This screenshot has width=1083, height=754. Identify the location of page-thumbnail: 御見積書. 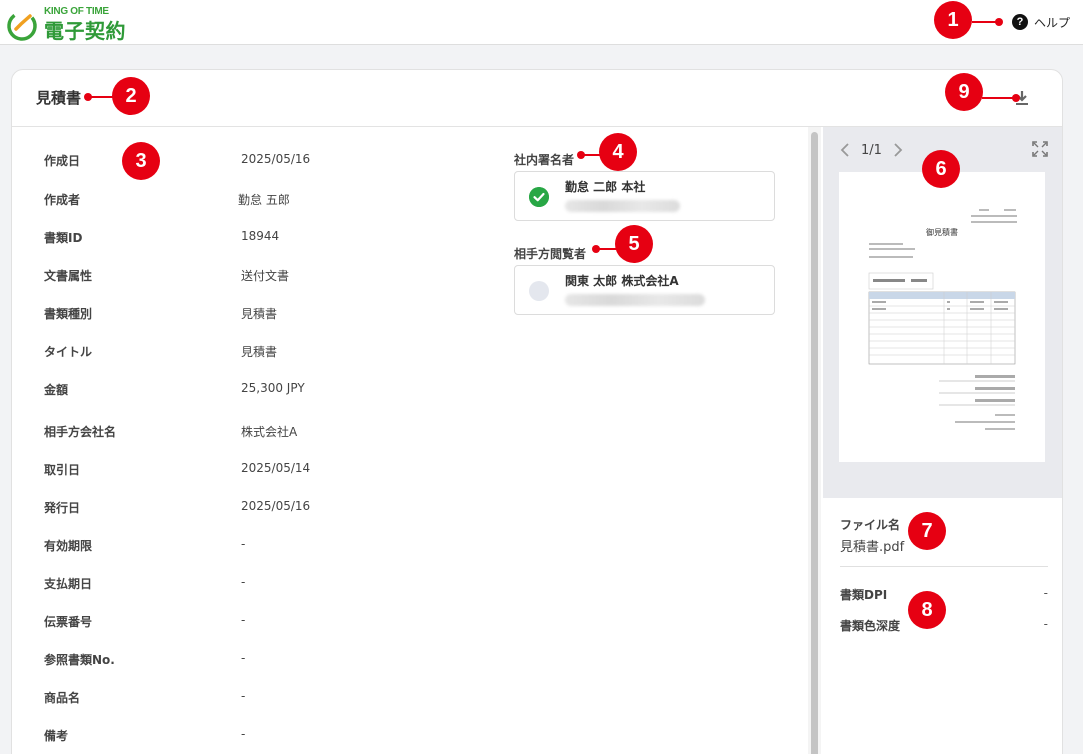
(942, 317).